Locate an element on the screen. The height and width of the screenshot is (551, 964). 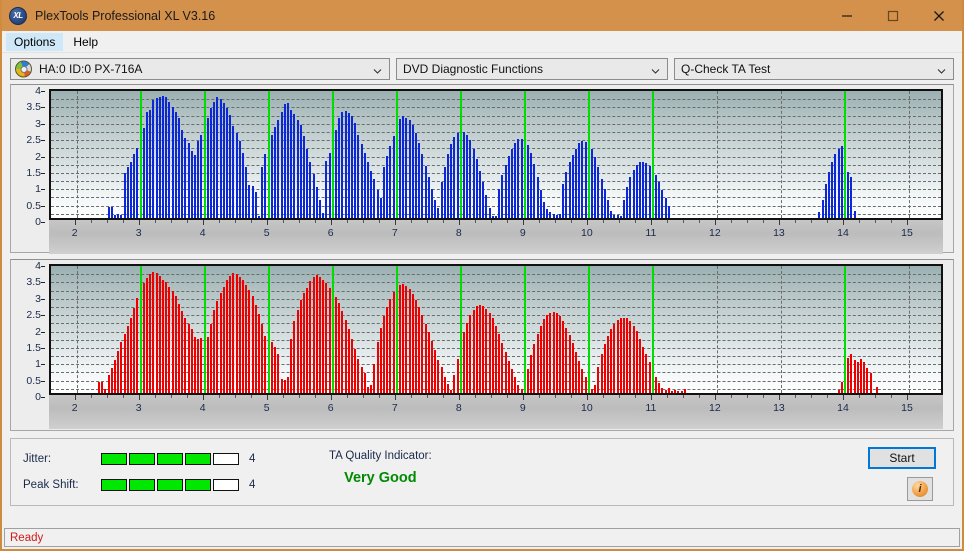
x-tick-label: 7 is located at coordinates (394, 408).